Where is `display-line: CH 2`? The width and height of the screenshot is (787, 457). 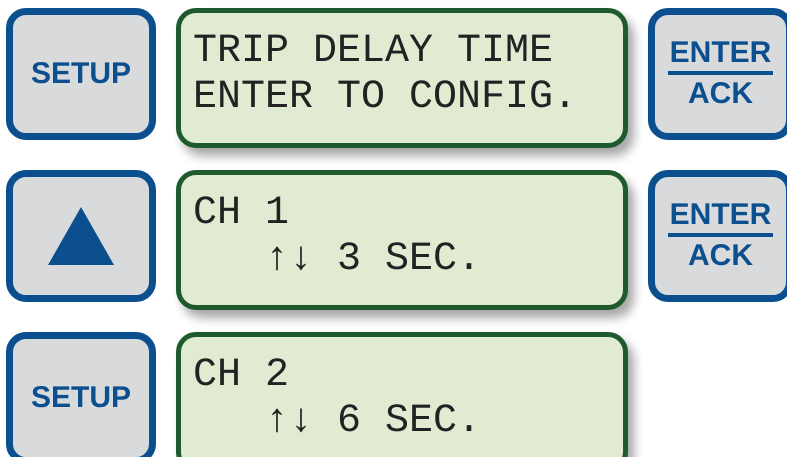
display-line: CH 2 is located at coordinates (241, 376).